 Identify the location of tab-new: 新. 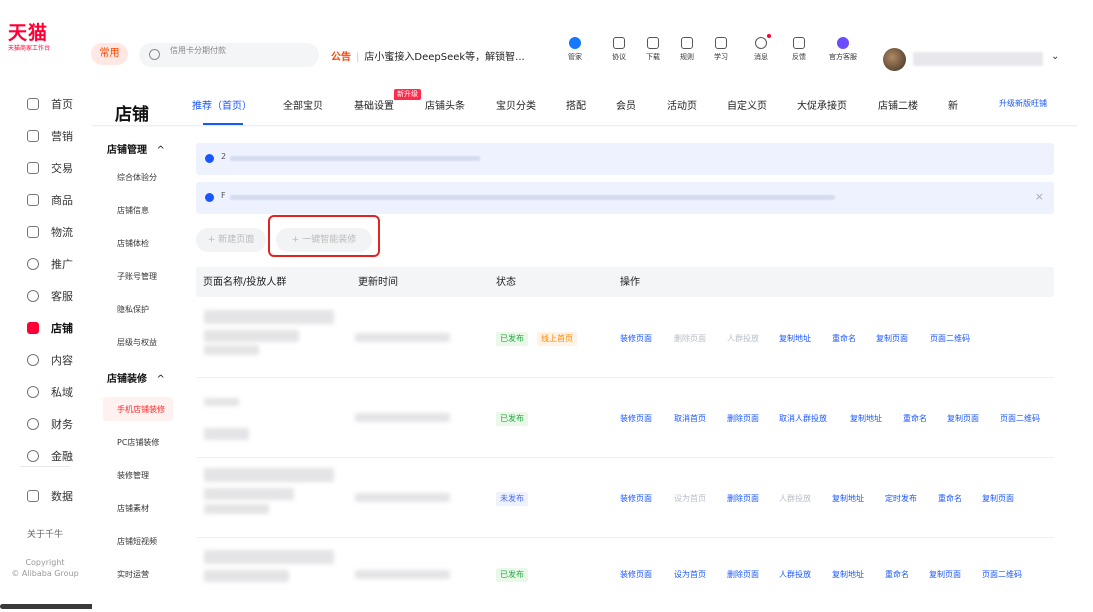
(953, 104).